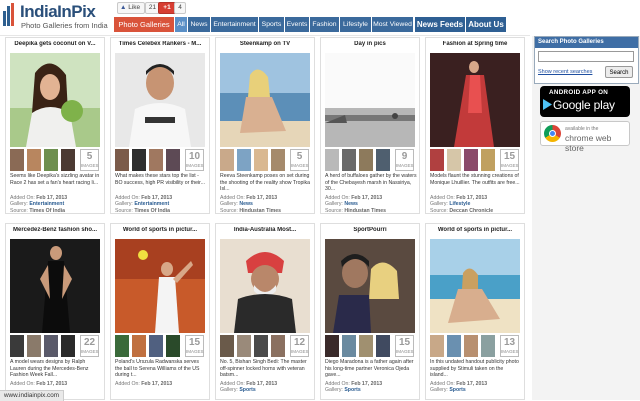 This screenshot has height=401, width=640. I want to click on facebook-like-button: ▲ Like, so click(131, 8).